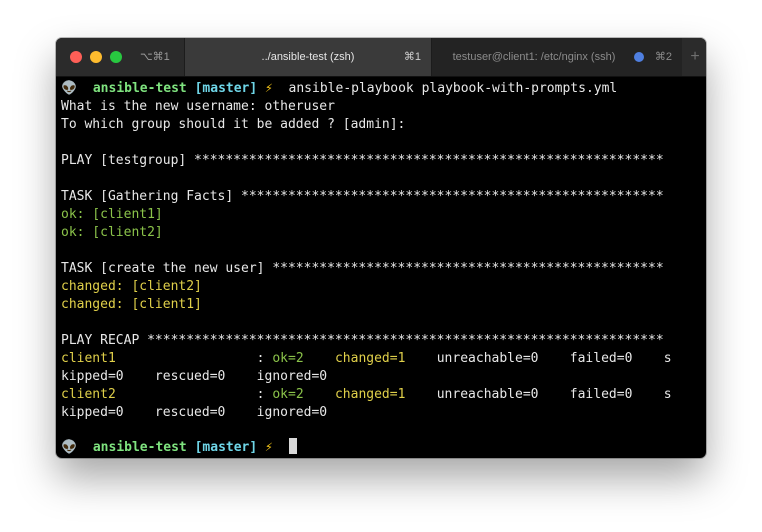 The width and height of the screenshot is (762, 532). What do you see at coordinates (88, 394) in the screenshot?
I see `recap-host: client2` at bounding box center [88, 394].